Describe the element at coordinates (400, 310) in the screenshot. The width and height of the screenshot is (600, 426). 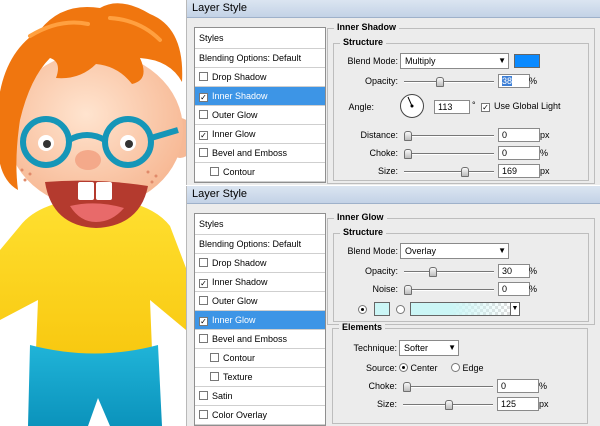
I see `gradient-radio` at that location.